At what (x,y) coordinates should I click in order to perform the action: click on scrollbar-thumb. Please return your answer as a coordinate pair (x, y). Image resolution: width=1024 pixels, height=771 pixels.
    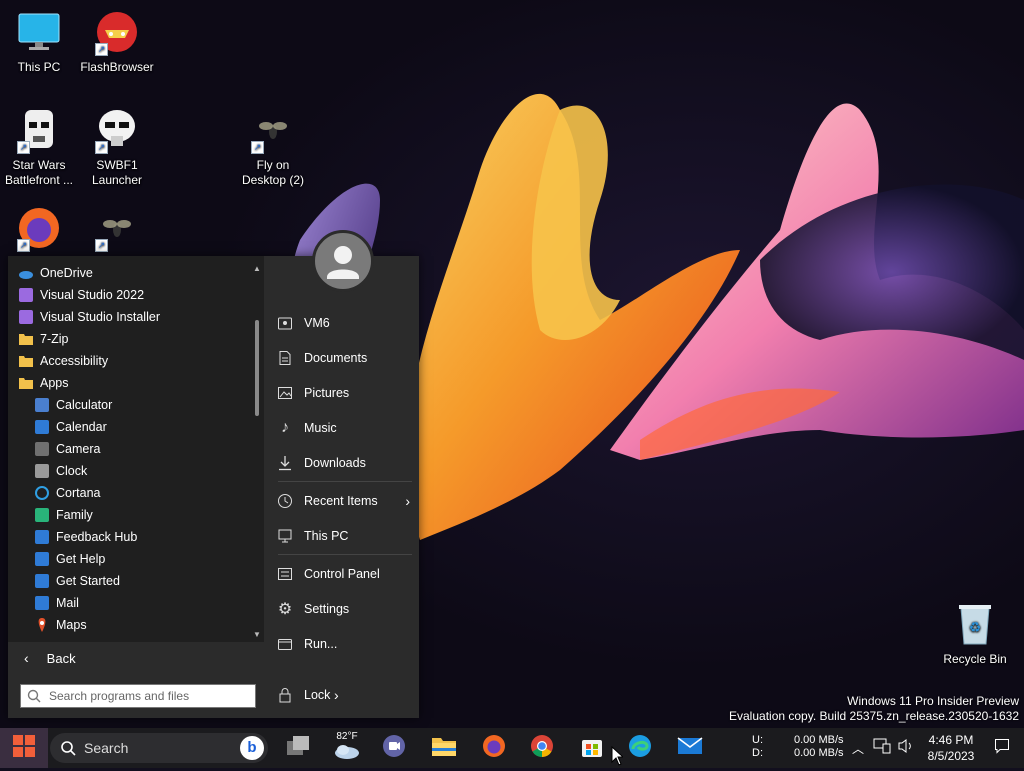
    Looking at the image, I should click on (257, 368).